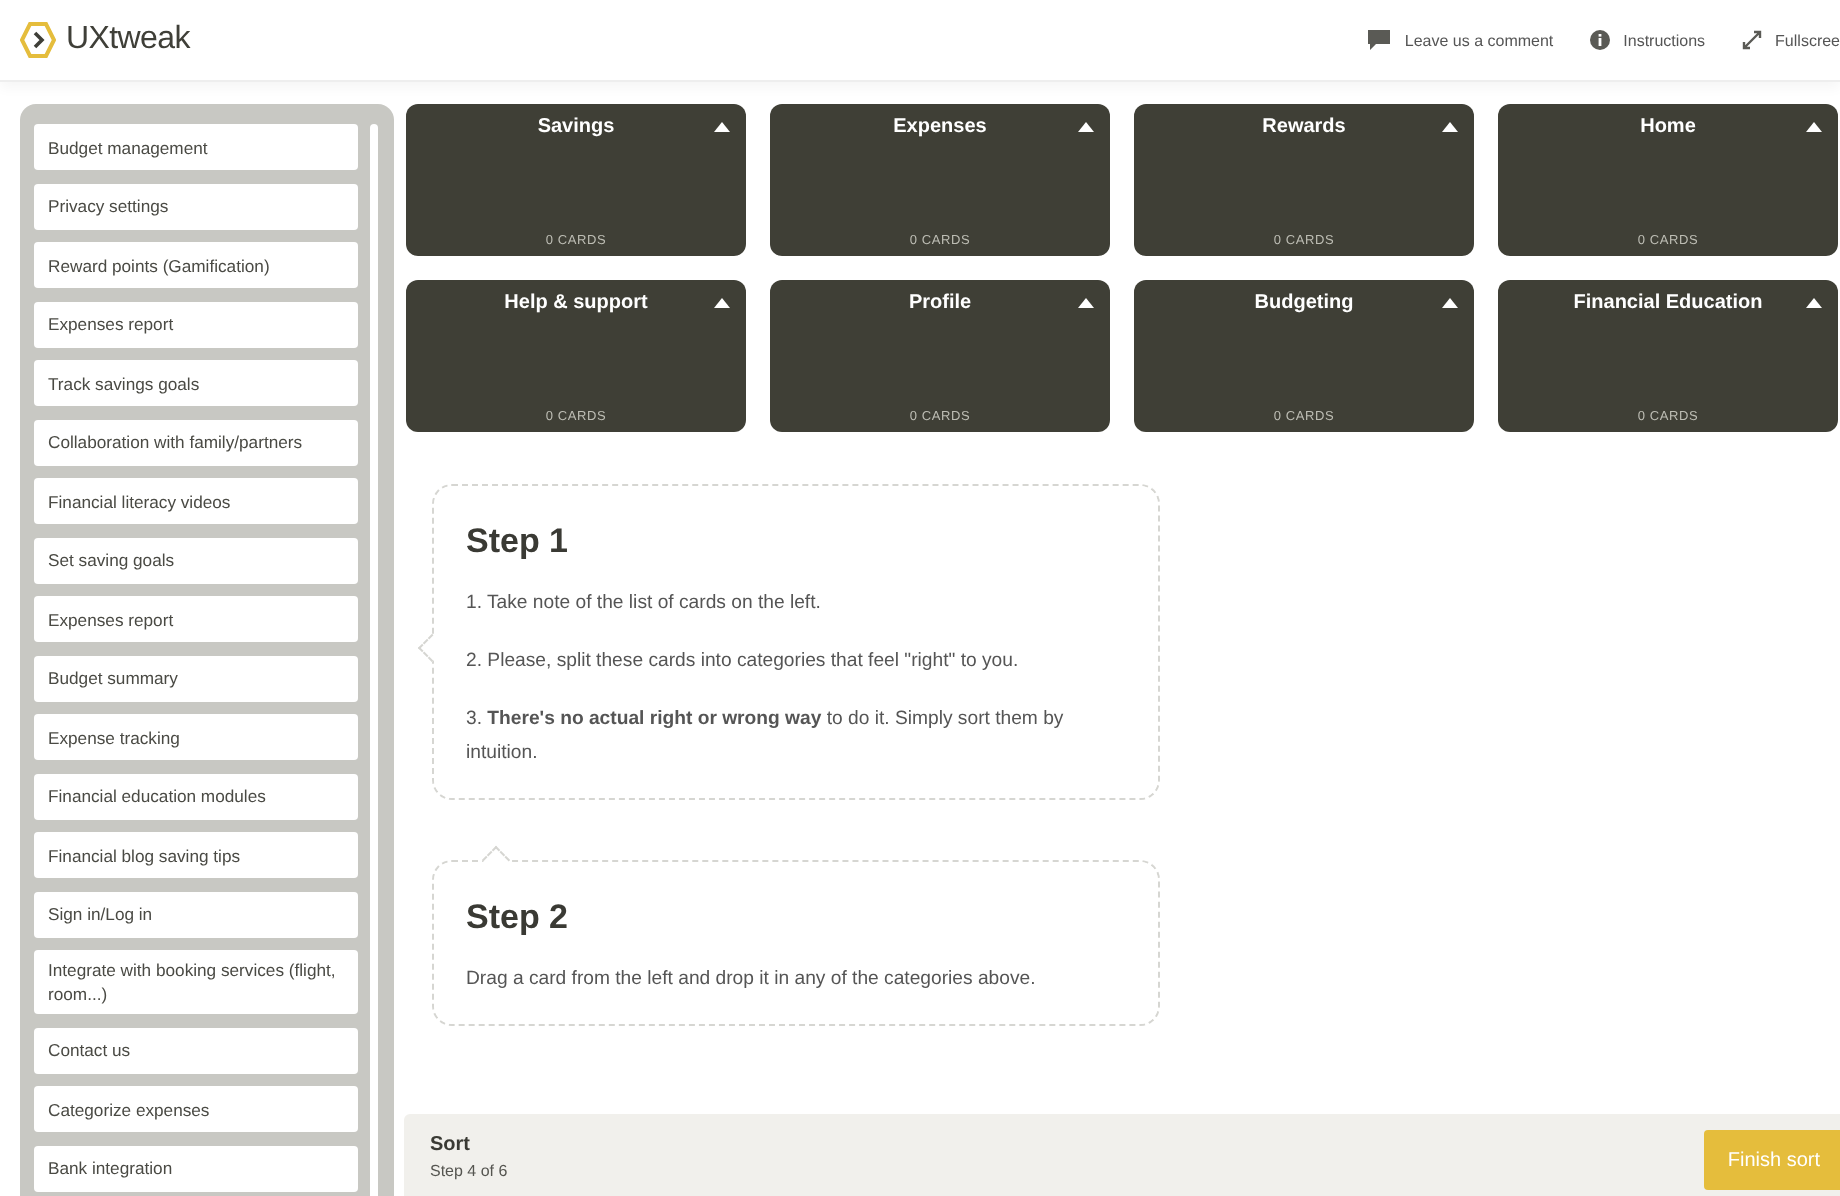 The height and width of the screenshot is (1196, 1840). I want to click on step-counter: Step 4 of 6, so click(469, 1170).